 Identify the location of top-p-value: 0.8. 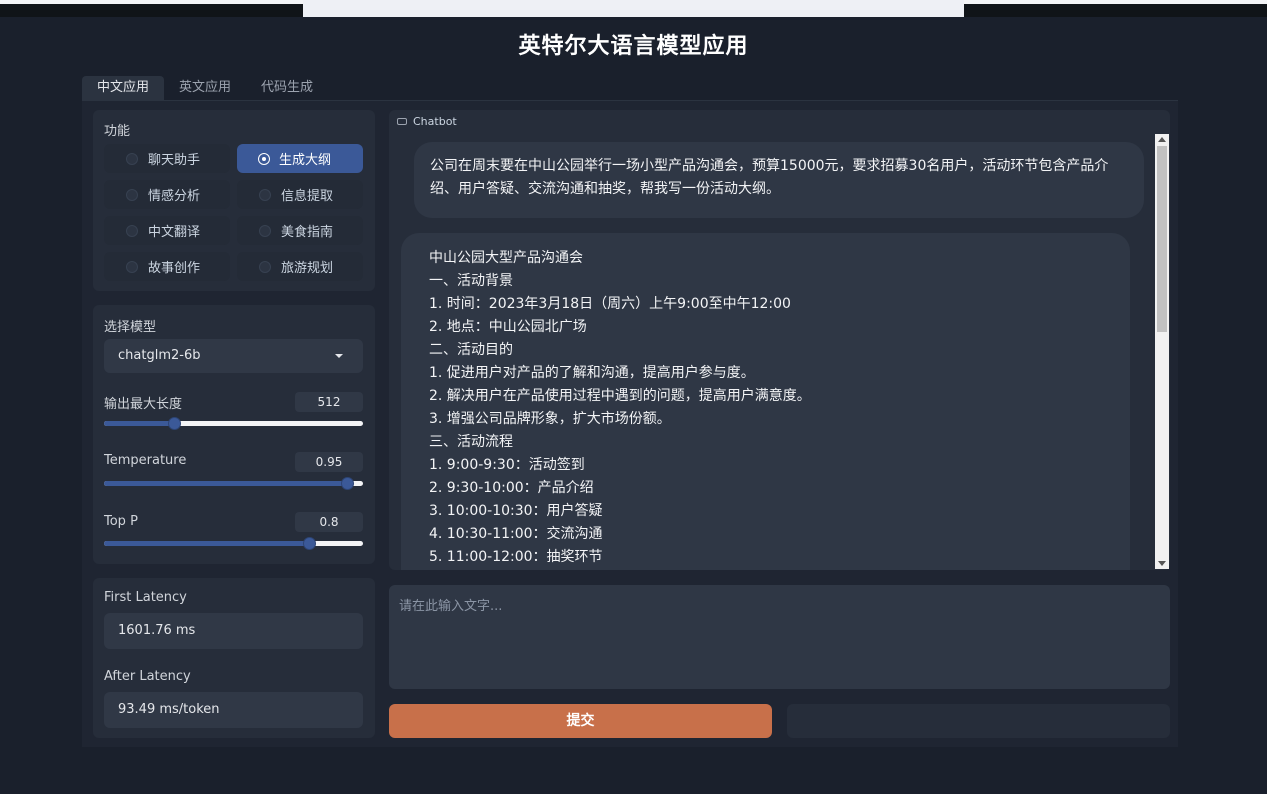
(329, 522).